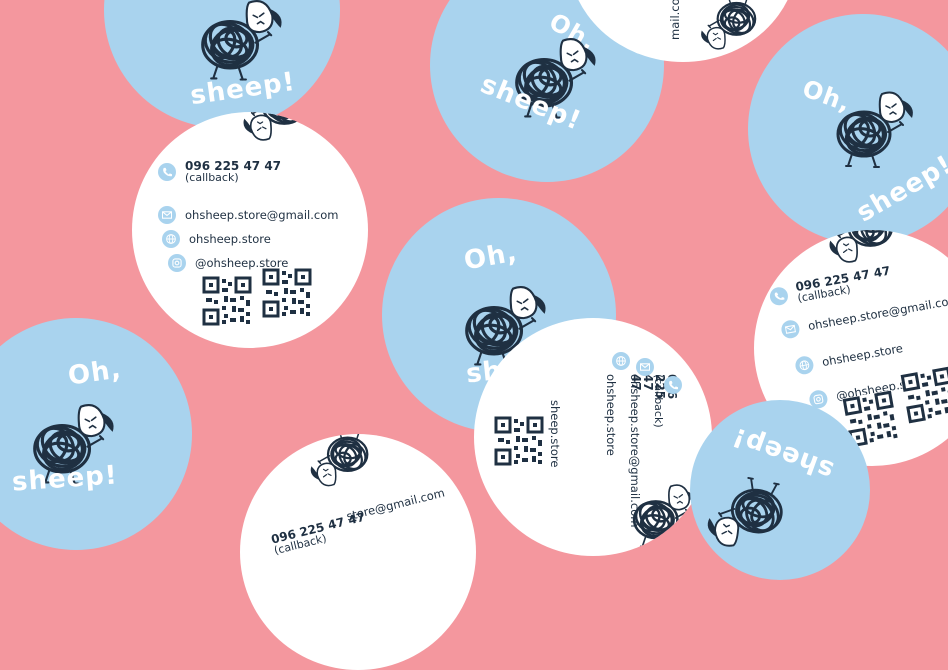 The width and height of the screenshot is (948, 670). Describe the element at coordinates (675, 20) in the screenshot. I see `email-fragment: mail.com` at that location.